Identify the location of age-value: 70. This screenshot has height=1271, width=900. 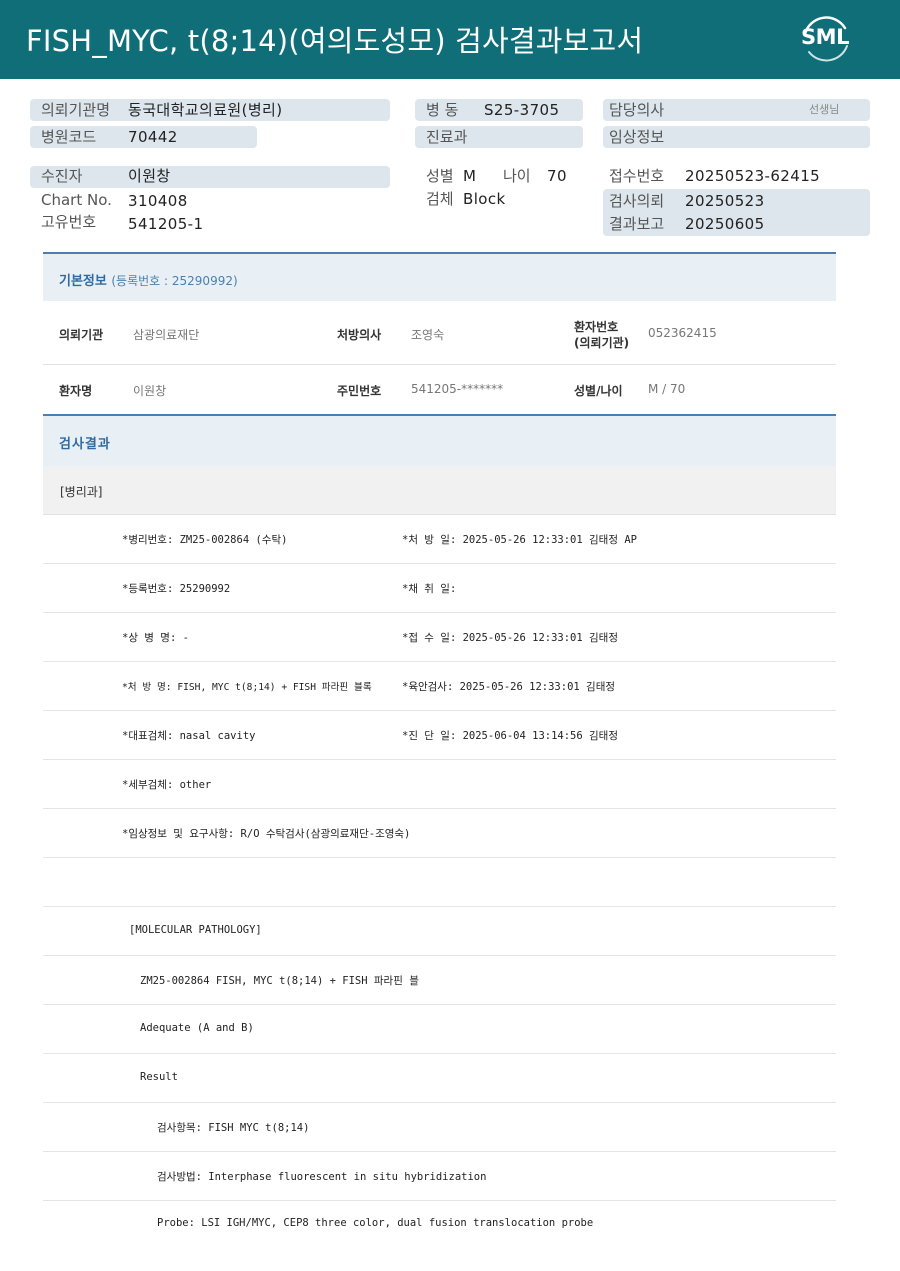
(557, 176).